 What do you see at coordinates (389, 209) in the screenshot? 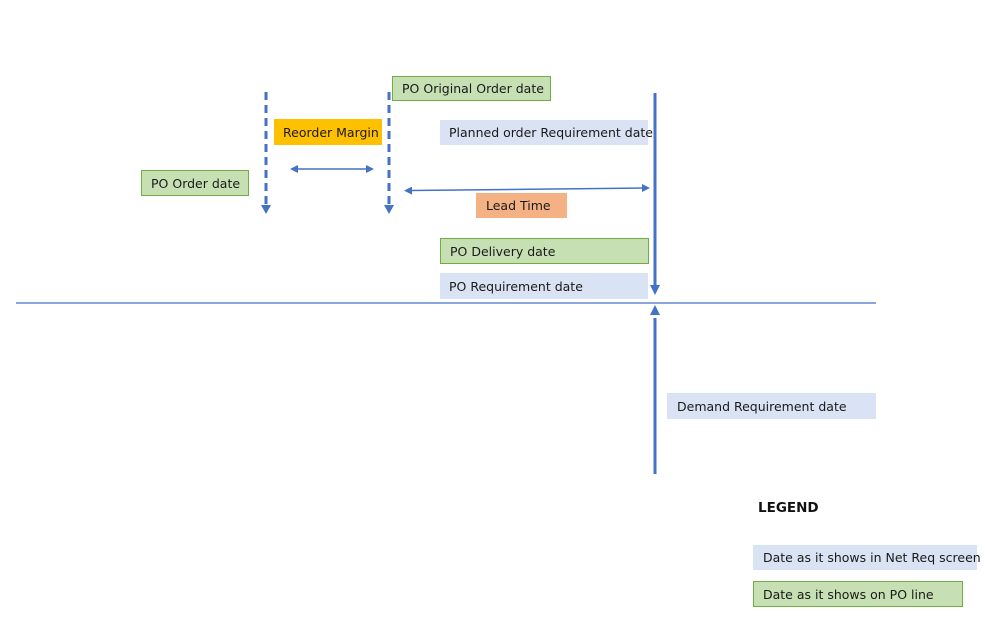
I see `po-original-order-date-arrowhead` at bounding box center [389, 209].